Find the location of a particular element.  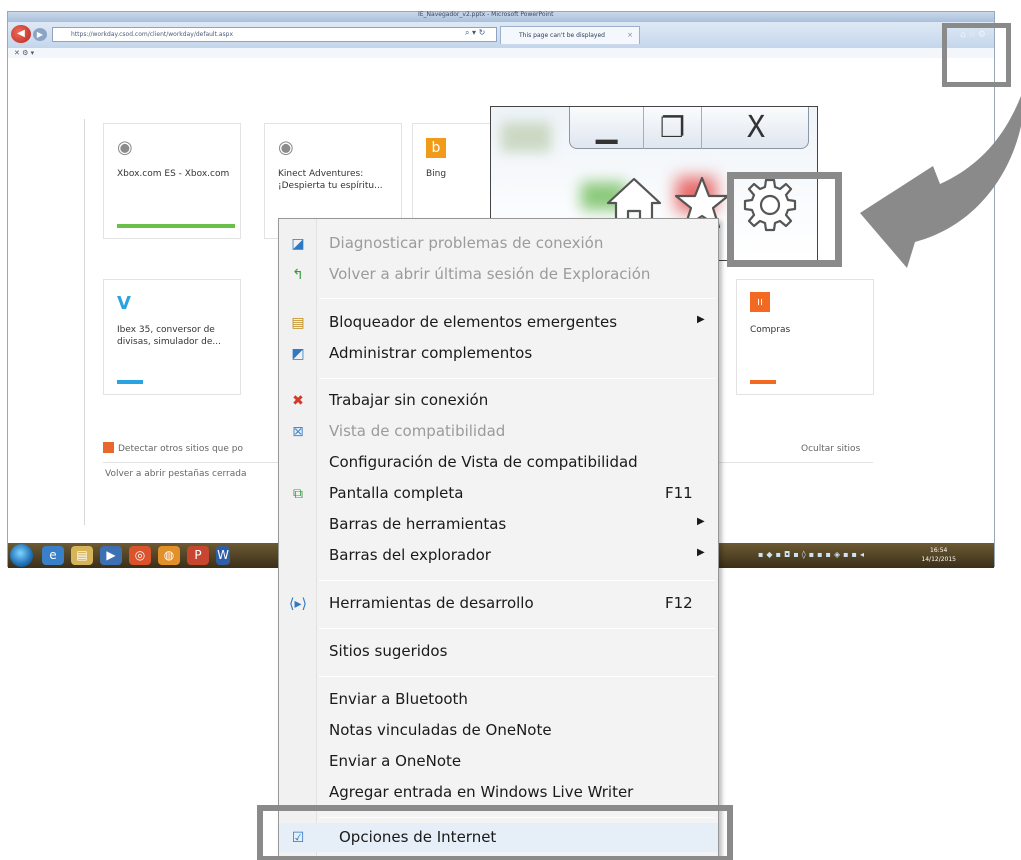

menu-item-send-bluetooth: Enviar a Bluetooth is located at coordinates (498, 699).